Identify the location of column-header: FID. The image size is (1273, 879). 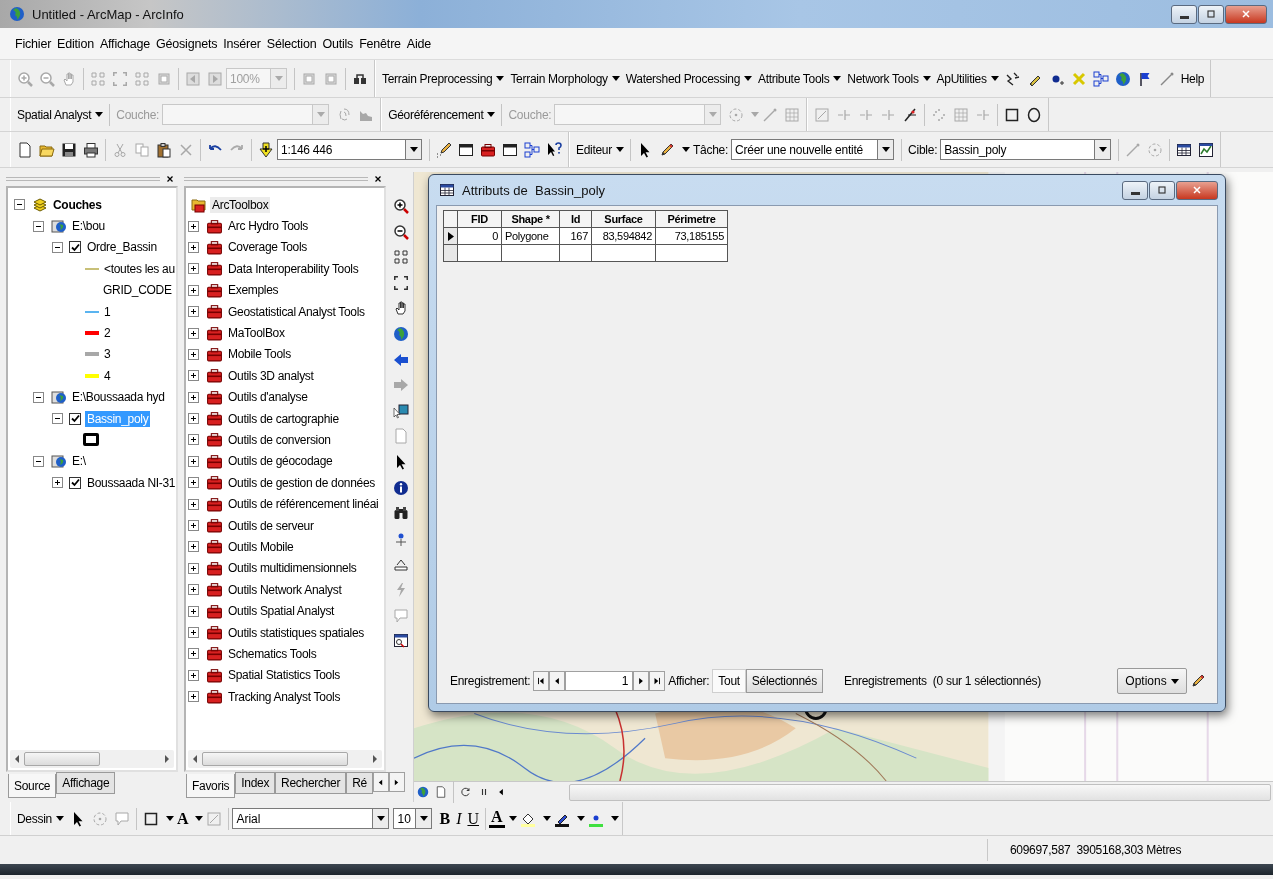
(480, 219).